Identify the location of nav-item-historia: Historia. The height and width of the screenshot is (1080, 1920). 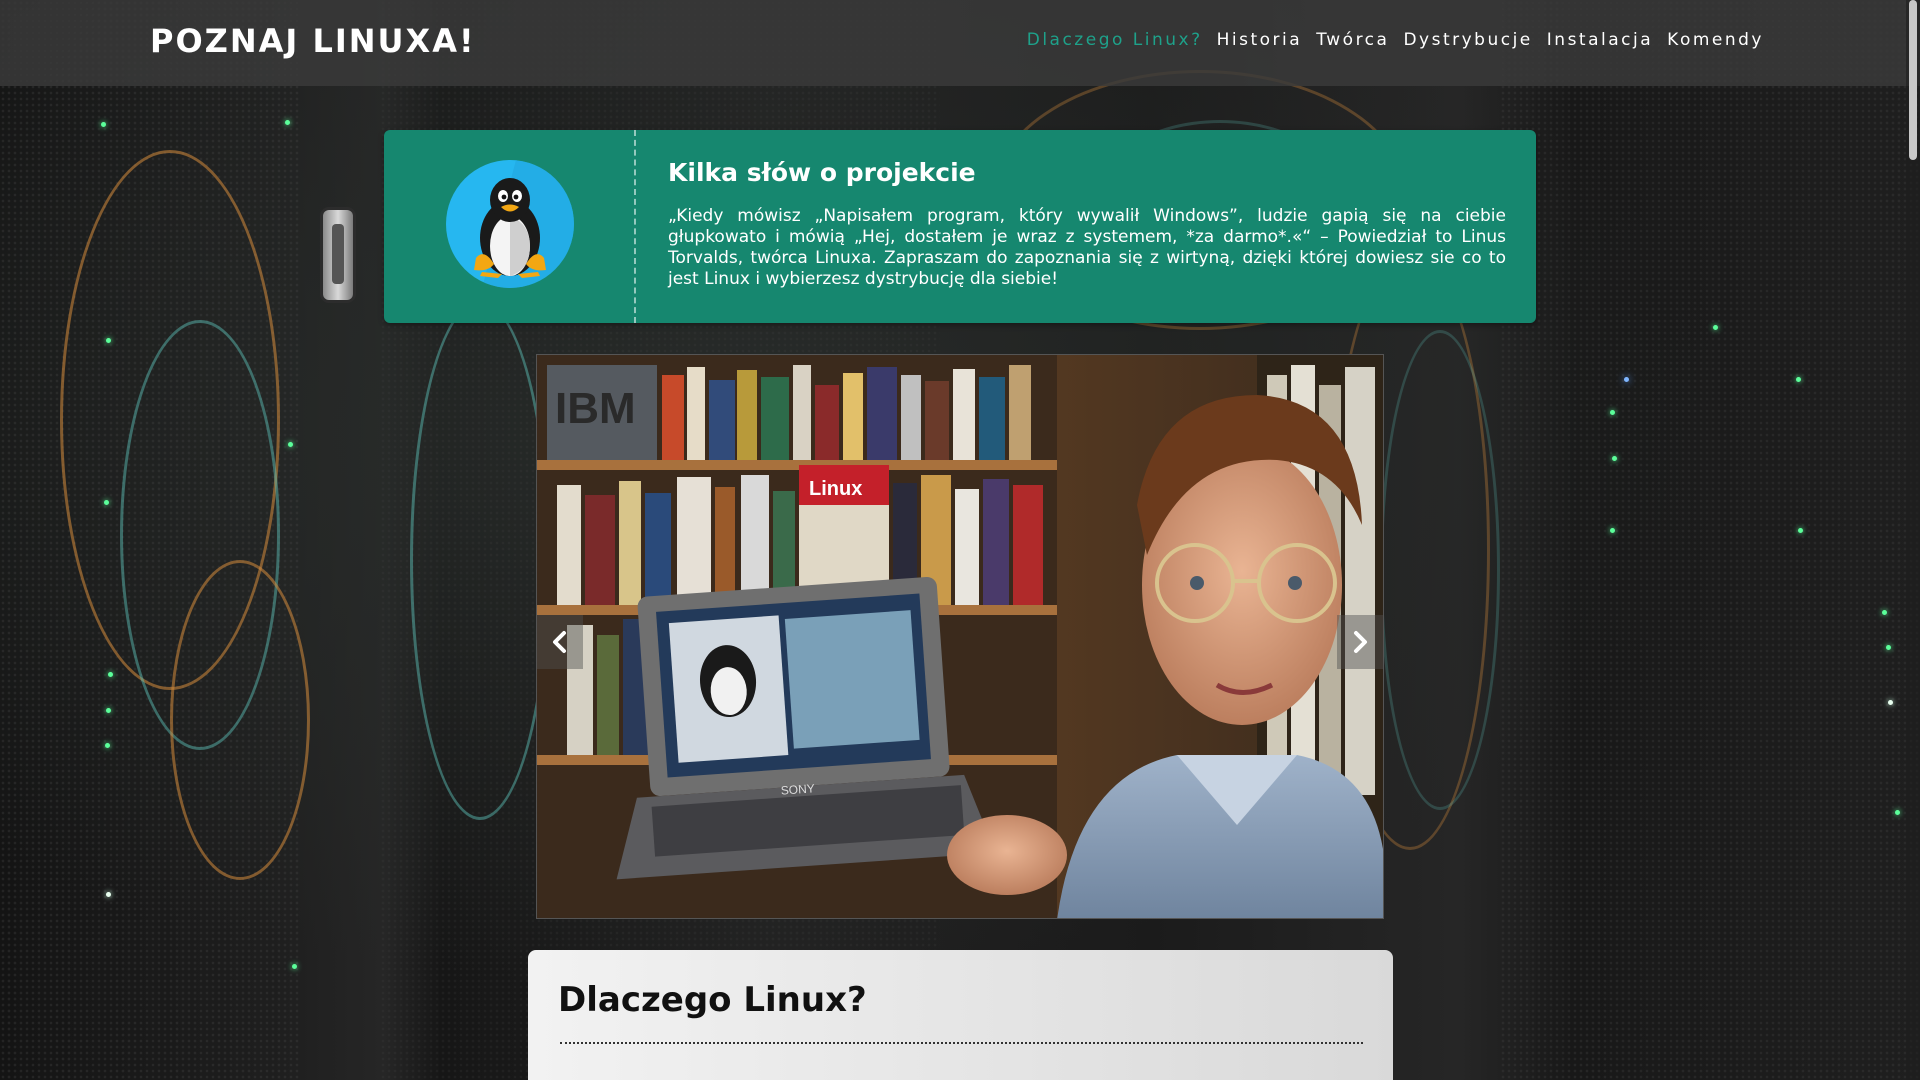
(1260, 40).